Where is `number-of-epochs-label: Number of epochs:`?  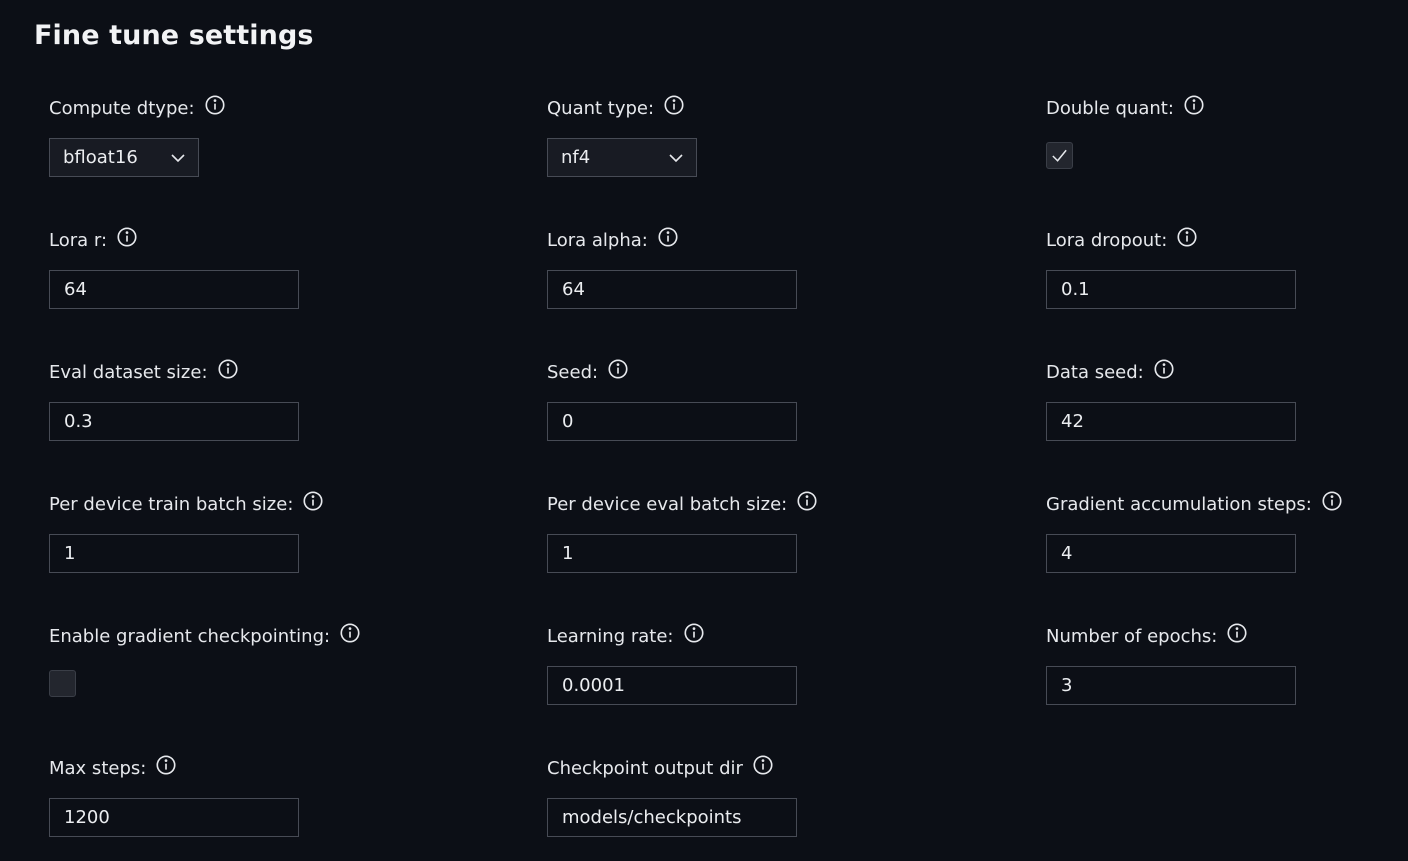
number-of-epochs-label: Number of epochs: is located at coordinates (1132, 636).